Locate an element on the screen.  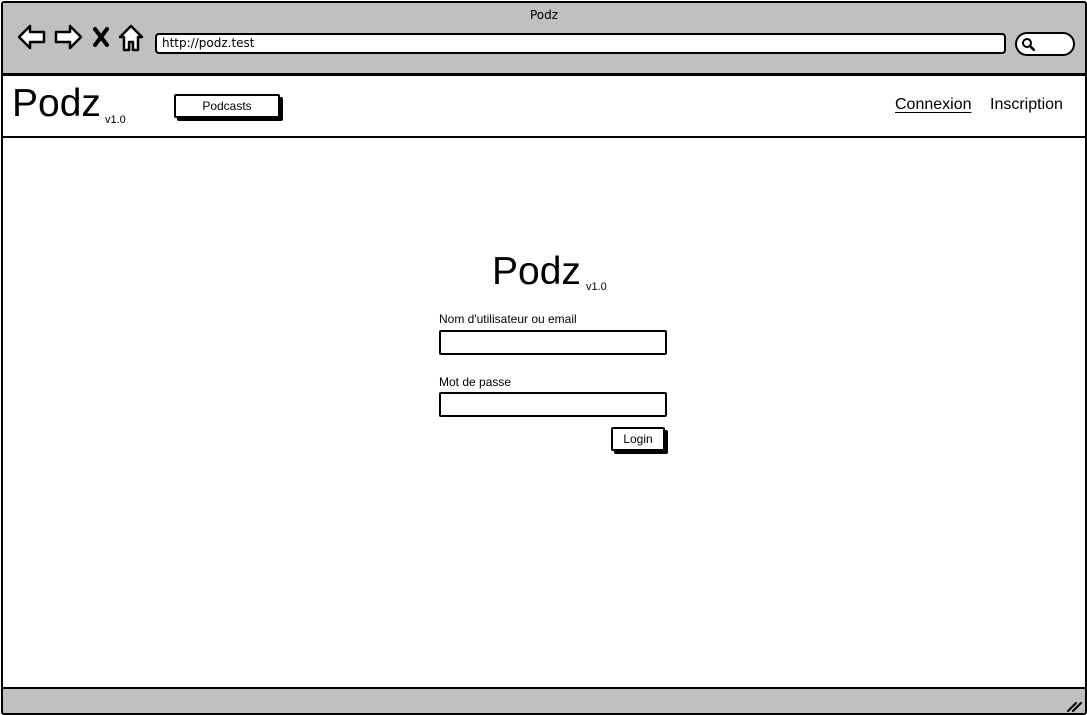
window-title: Podz is located at coordinates (544, 15).